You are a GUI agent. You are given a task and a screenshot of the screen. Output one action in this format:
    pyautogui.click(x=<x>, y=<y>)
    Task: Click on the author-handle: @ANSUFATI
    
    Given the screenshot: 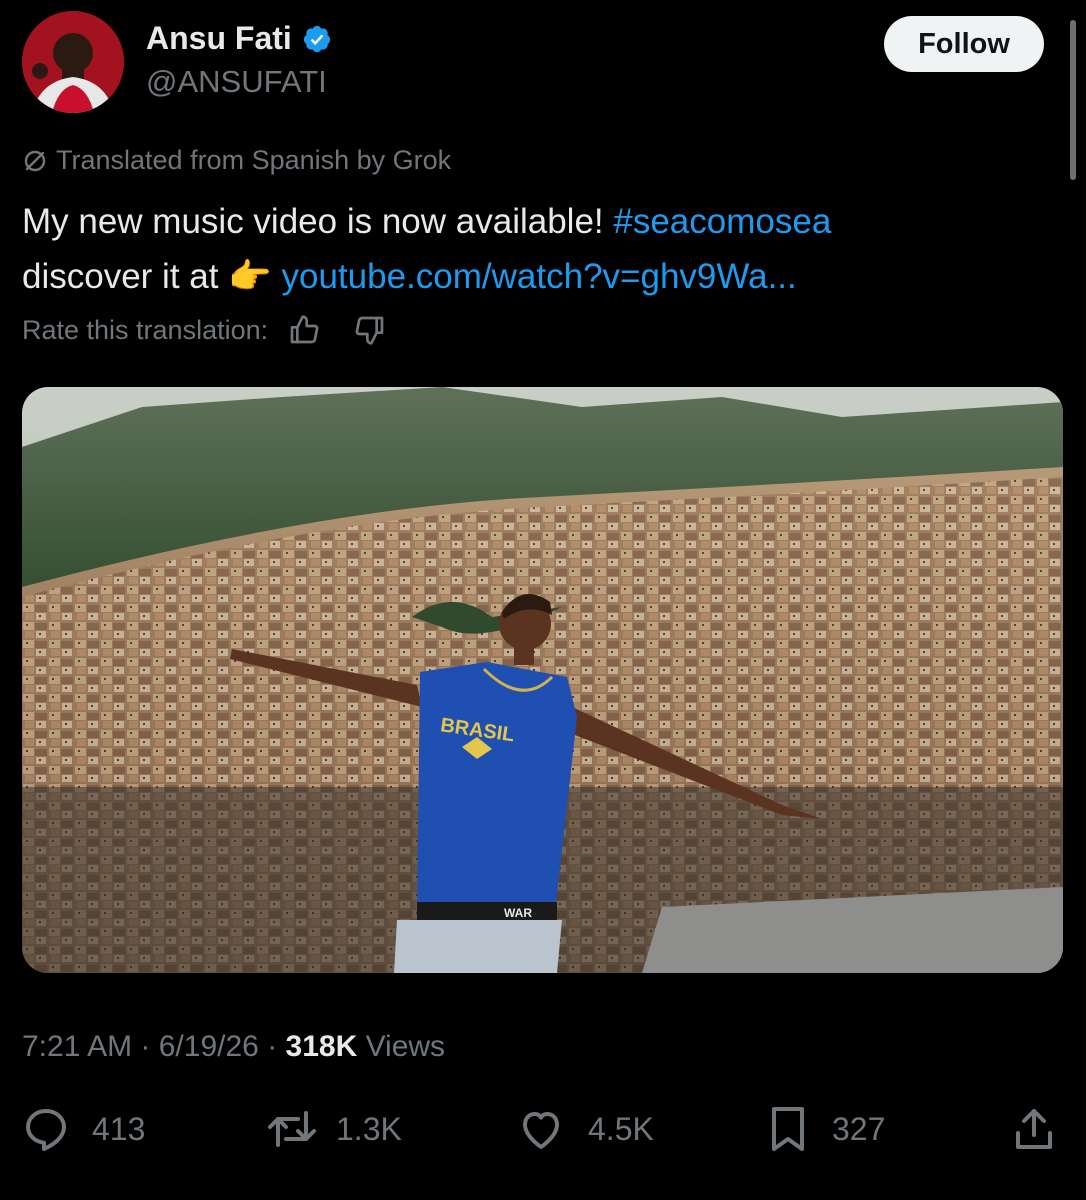 What is the action you would take?
    pyautogui.click(x=236, y=82)
    